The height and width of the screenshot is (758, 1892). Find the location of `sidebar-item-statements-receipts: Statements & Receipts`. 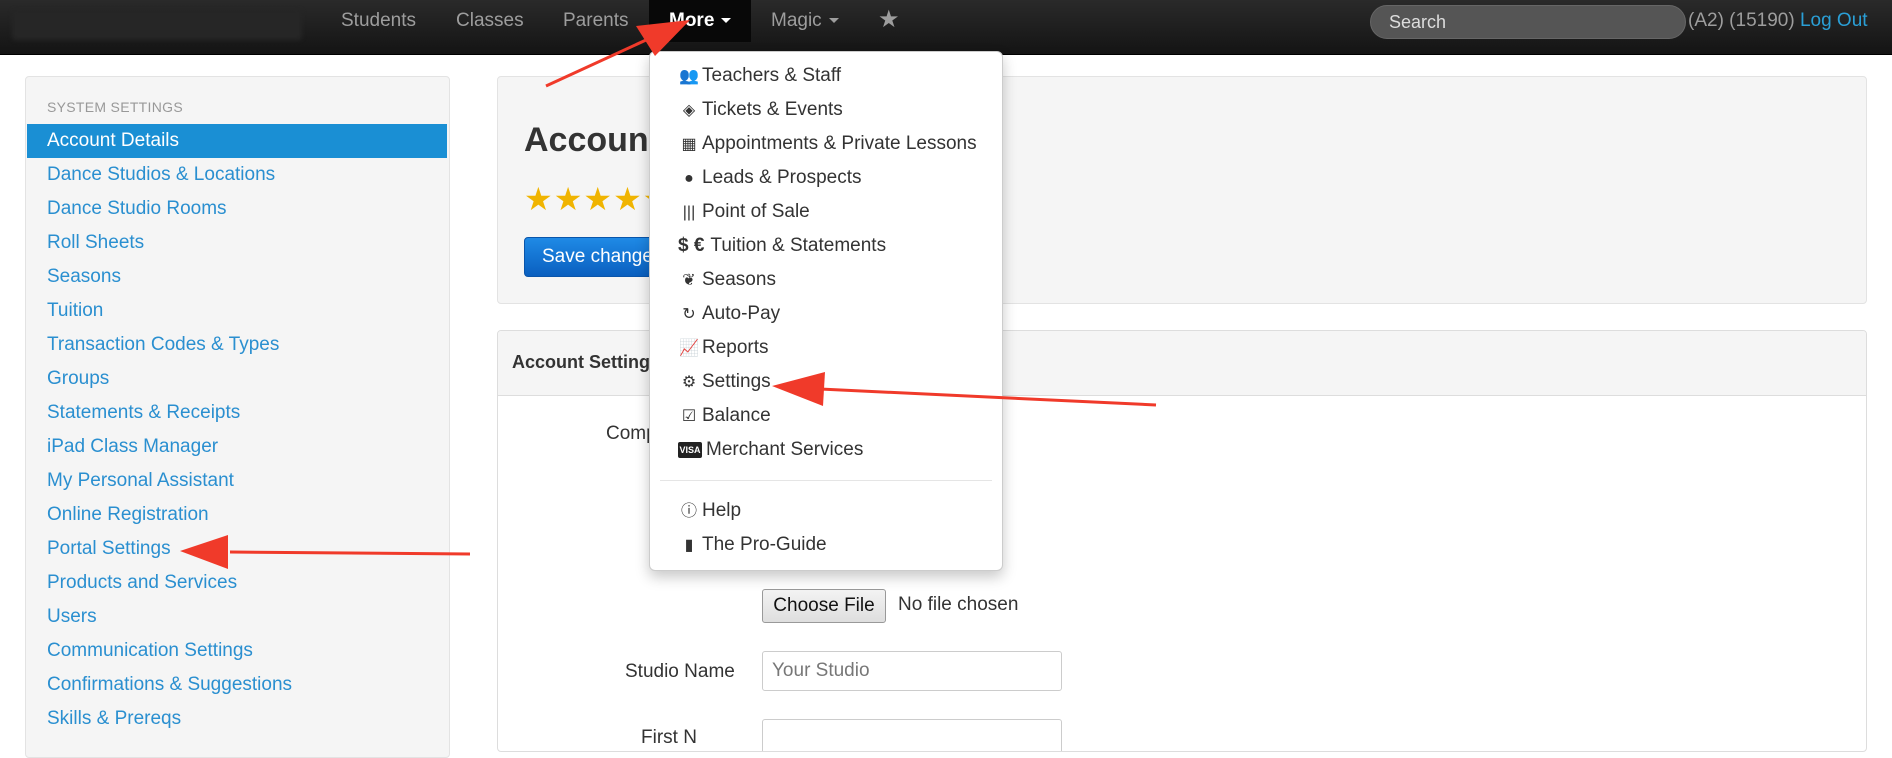

sidebar-item-statements-receipts: Statements & Receipts is located at coordinates (237, 413).